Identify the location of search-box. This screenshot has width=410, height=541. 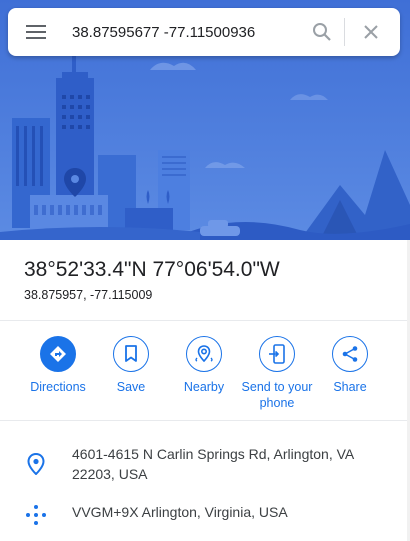
(204, 32).